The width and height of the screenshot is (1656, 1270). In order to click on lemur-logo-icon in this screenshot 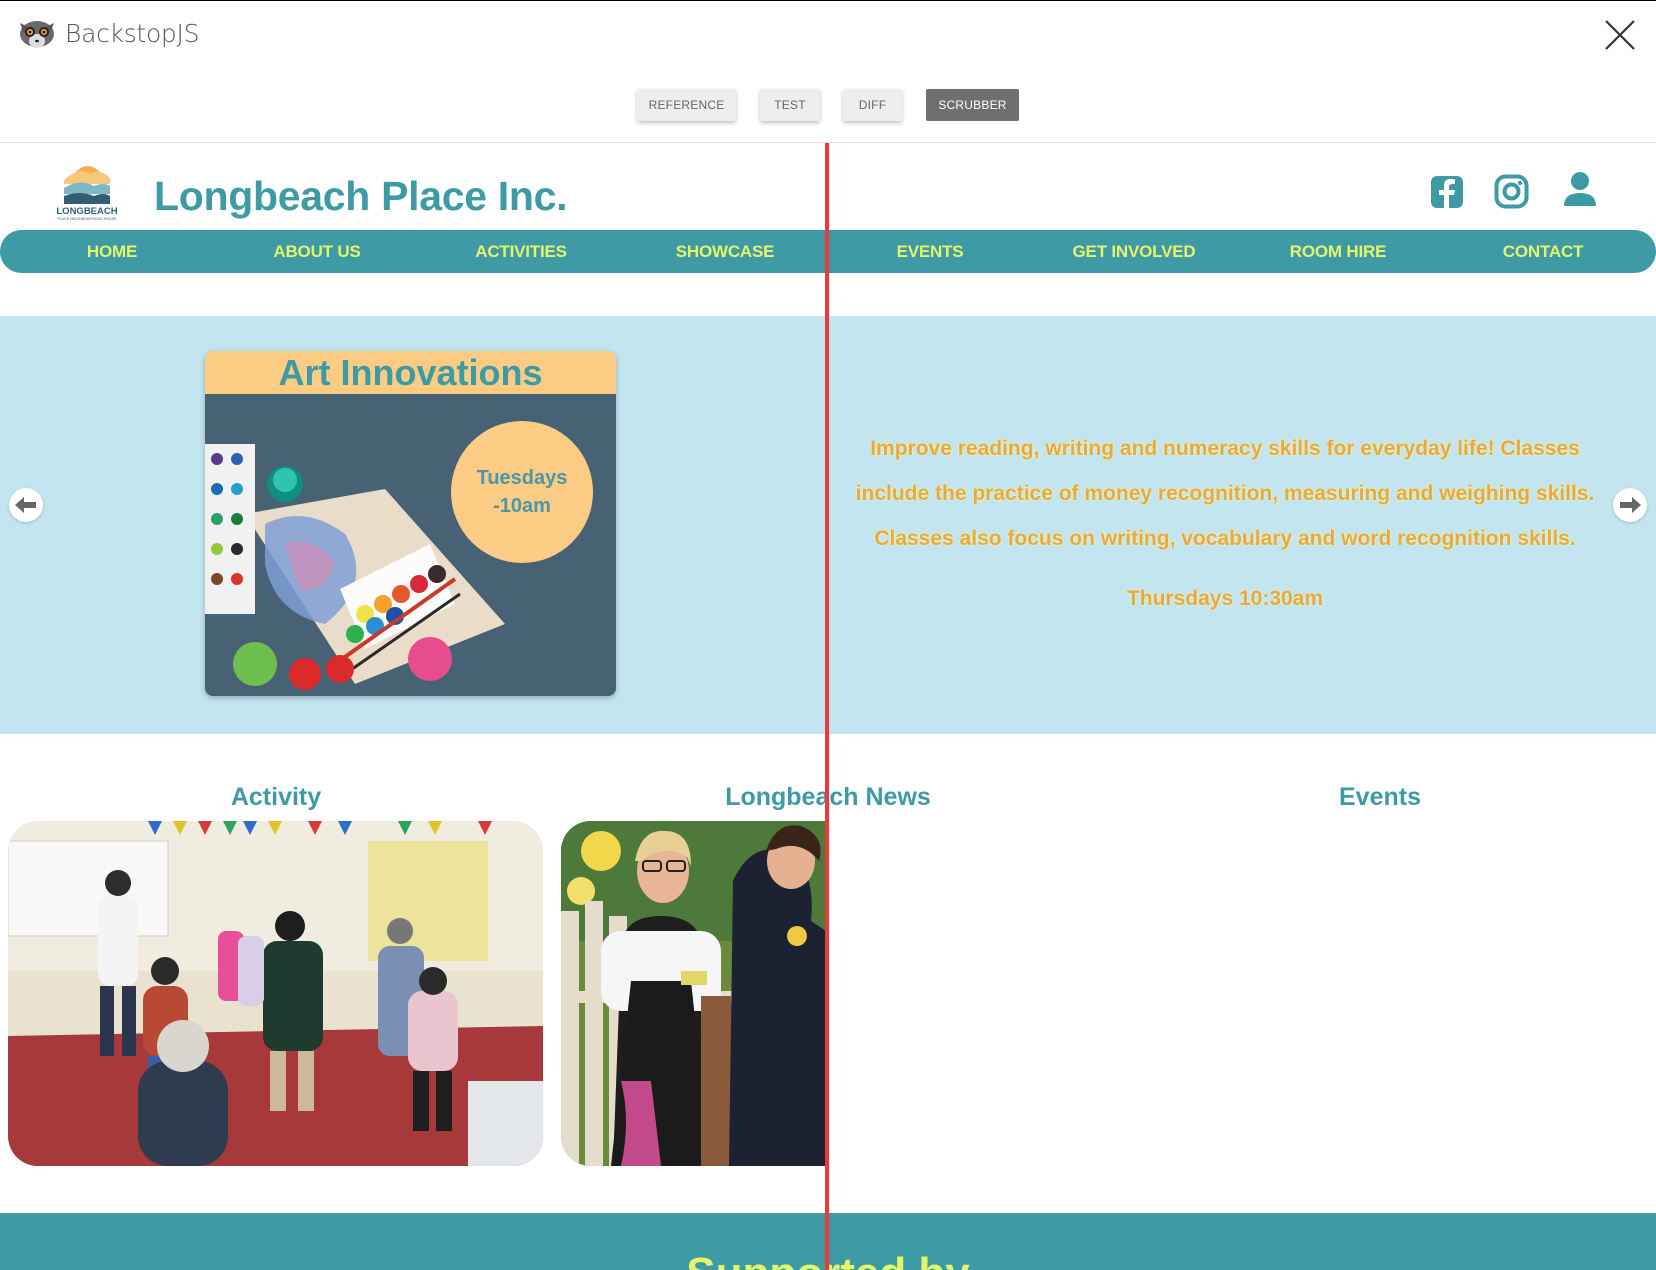, I will do `click(37, 34)`.